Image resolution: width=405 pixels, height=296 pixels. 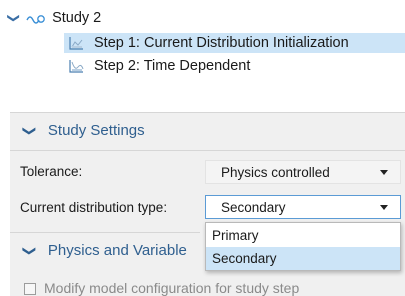 I want to click on time-dependent-step-icon, so click(x=76, y=66).